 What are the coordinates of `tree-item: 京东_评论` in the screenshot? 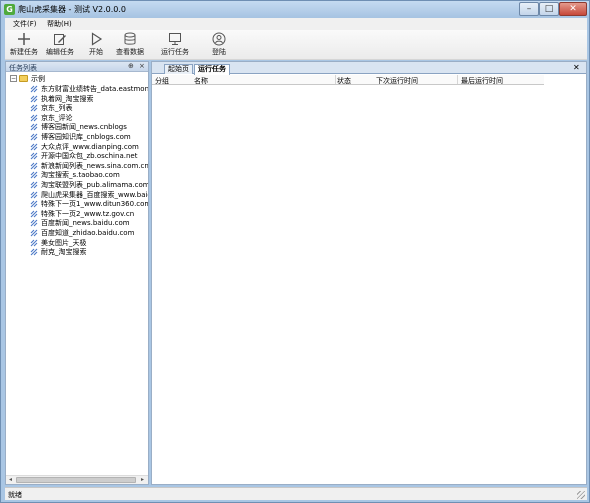 It's located at (89, 117).